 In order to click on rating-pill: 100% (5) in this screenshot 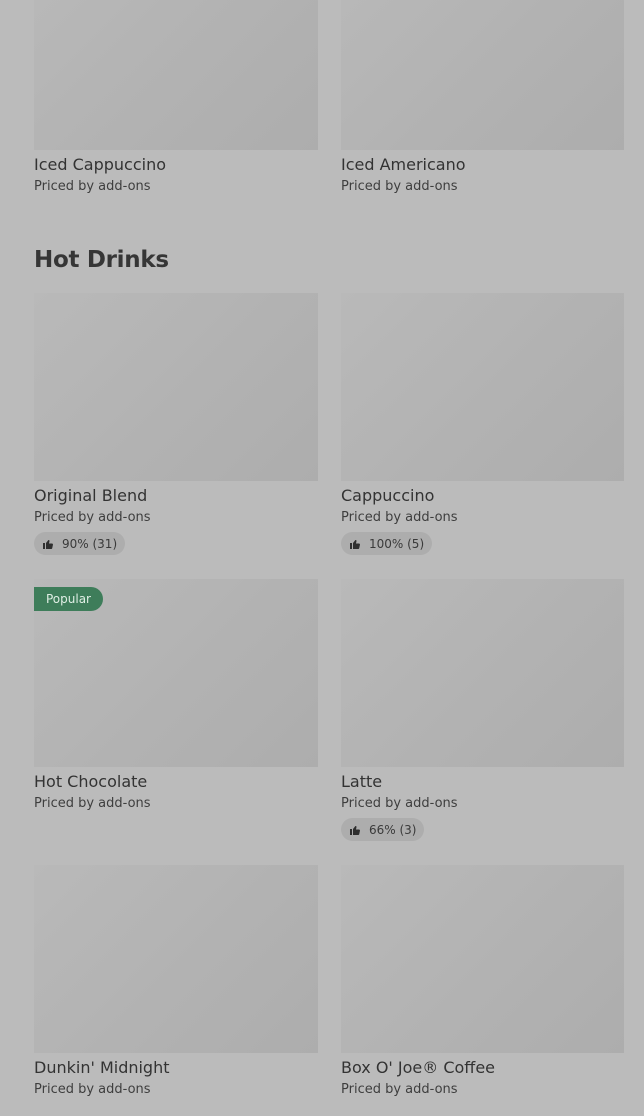, I will do `click(387, 543)`.